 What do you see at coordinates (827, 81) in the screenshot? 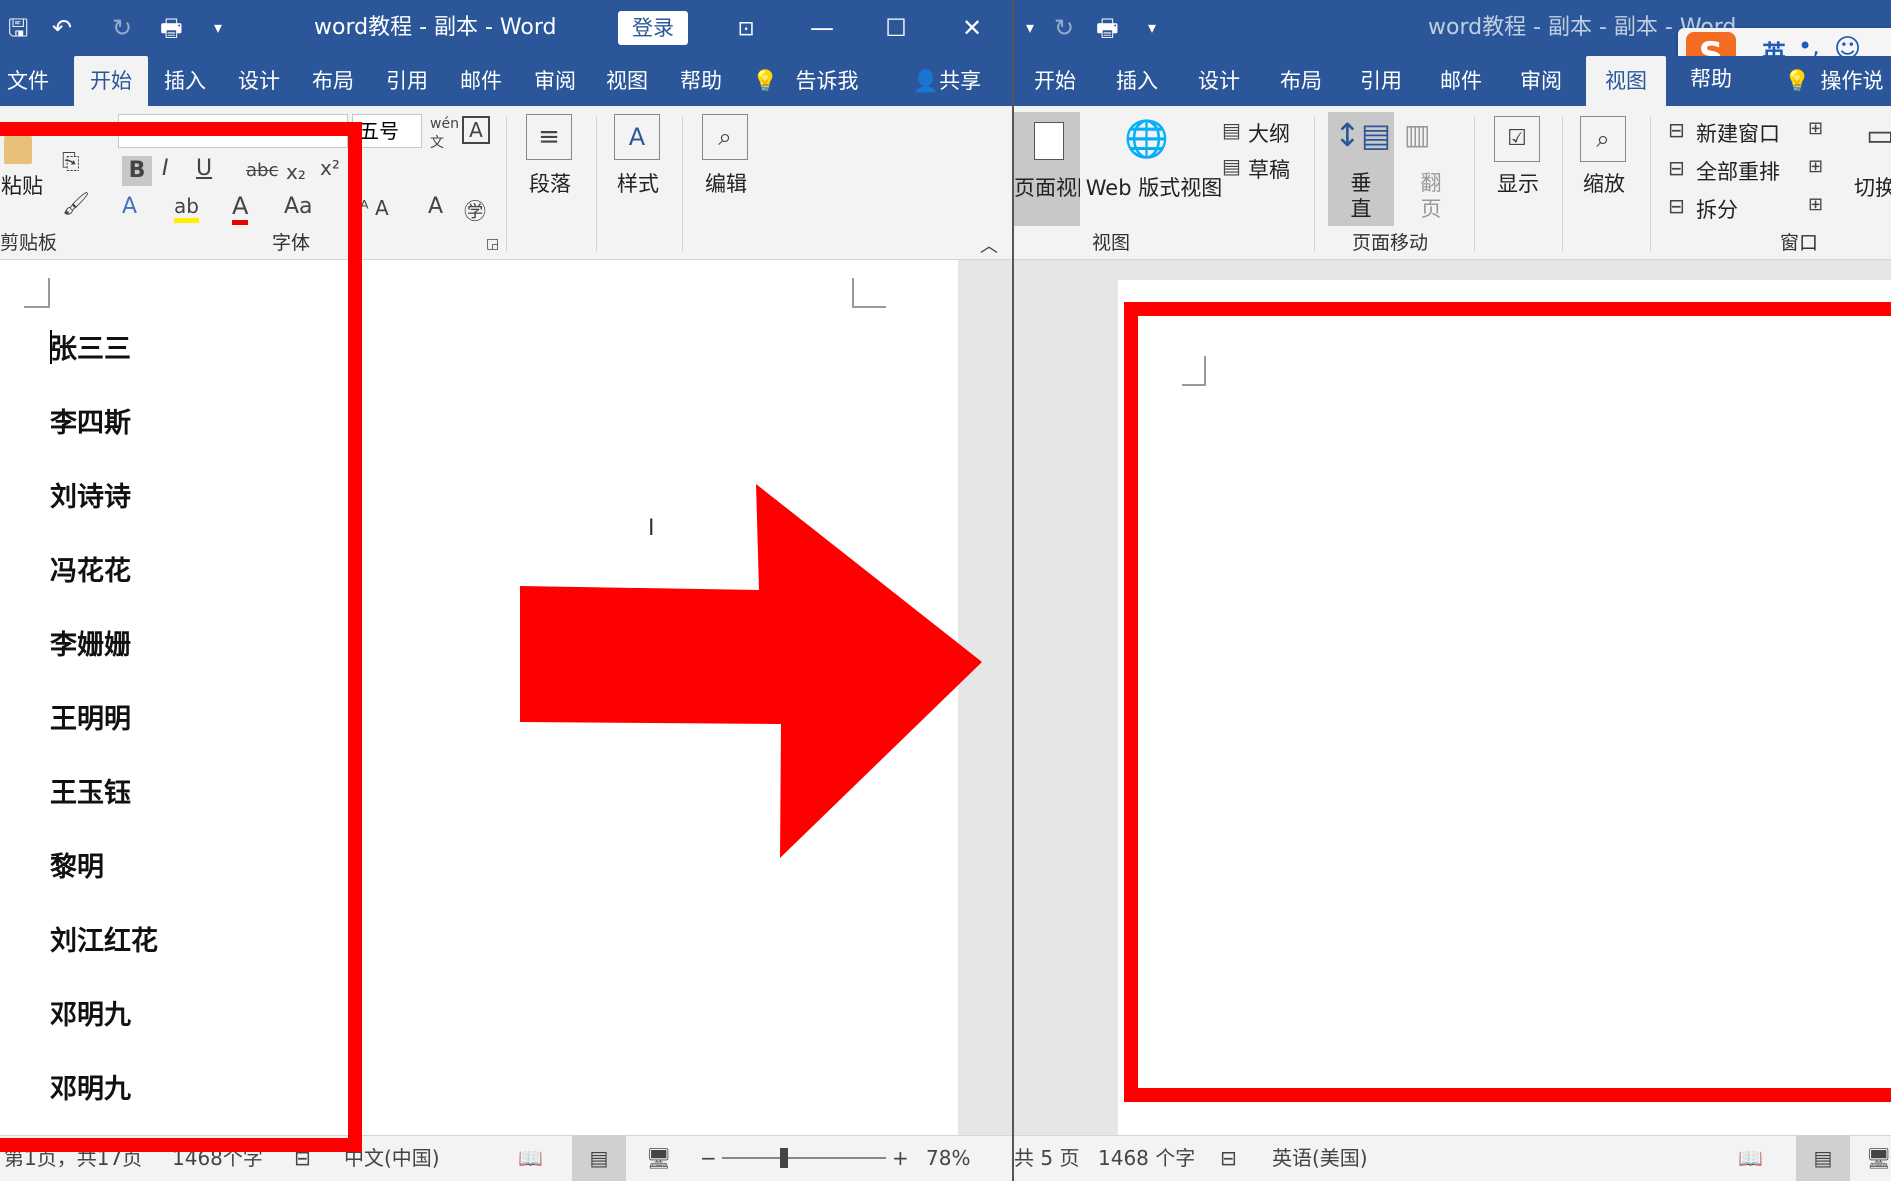
I see `tell-me: 告诉我` at bounding box center [827, 81].